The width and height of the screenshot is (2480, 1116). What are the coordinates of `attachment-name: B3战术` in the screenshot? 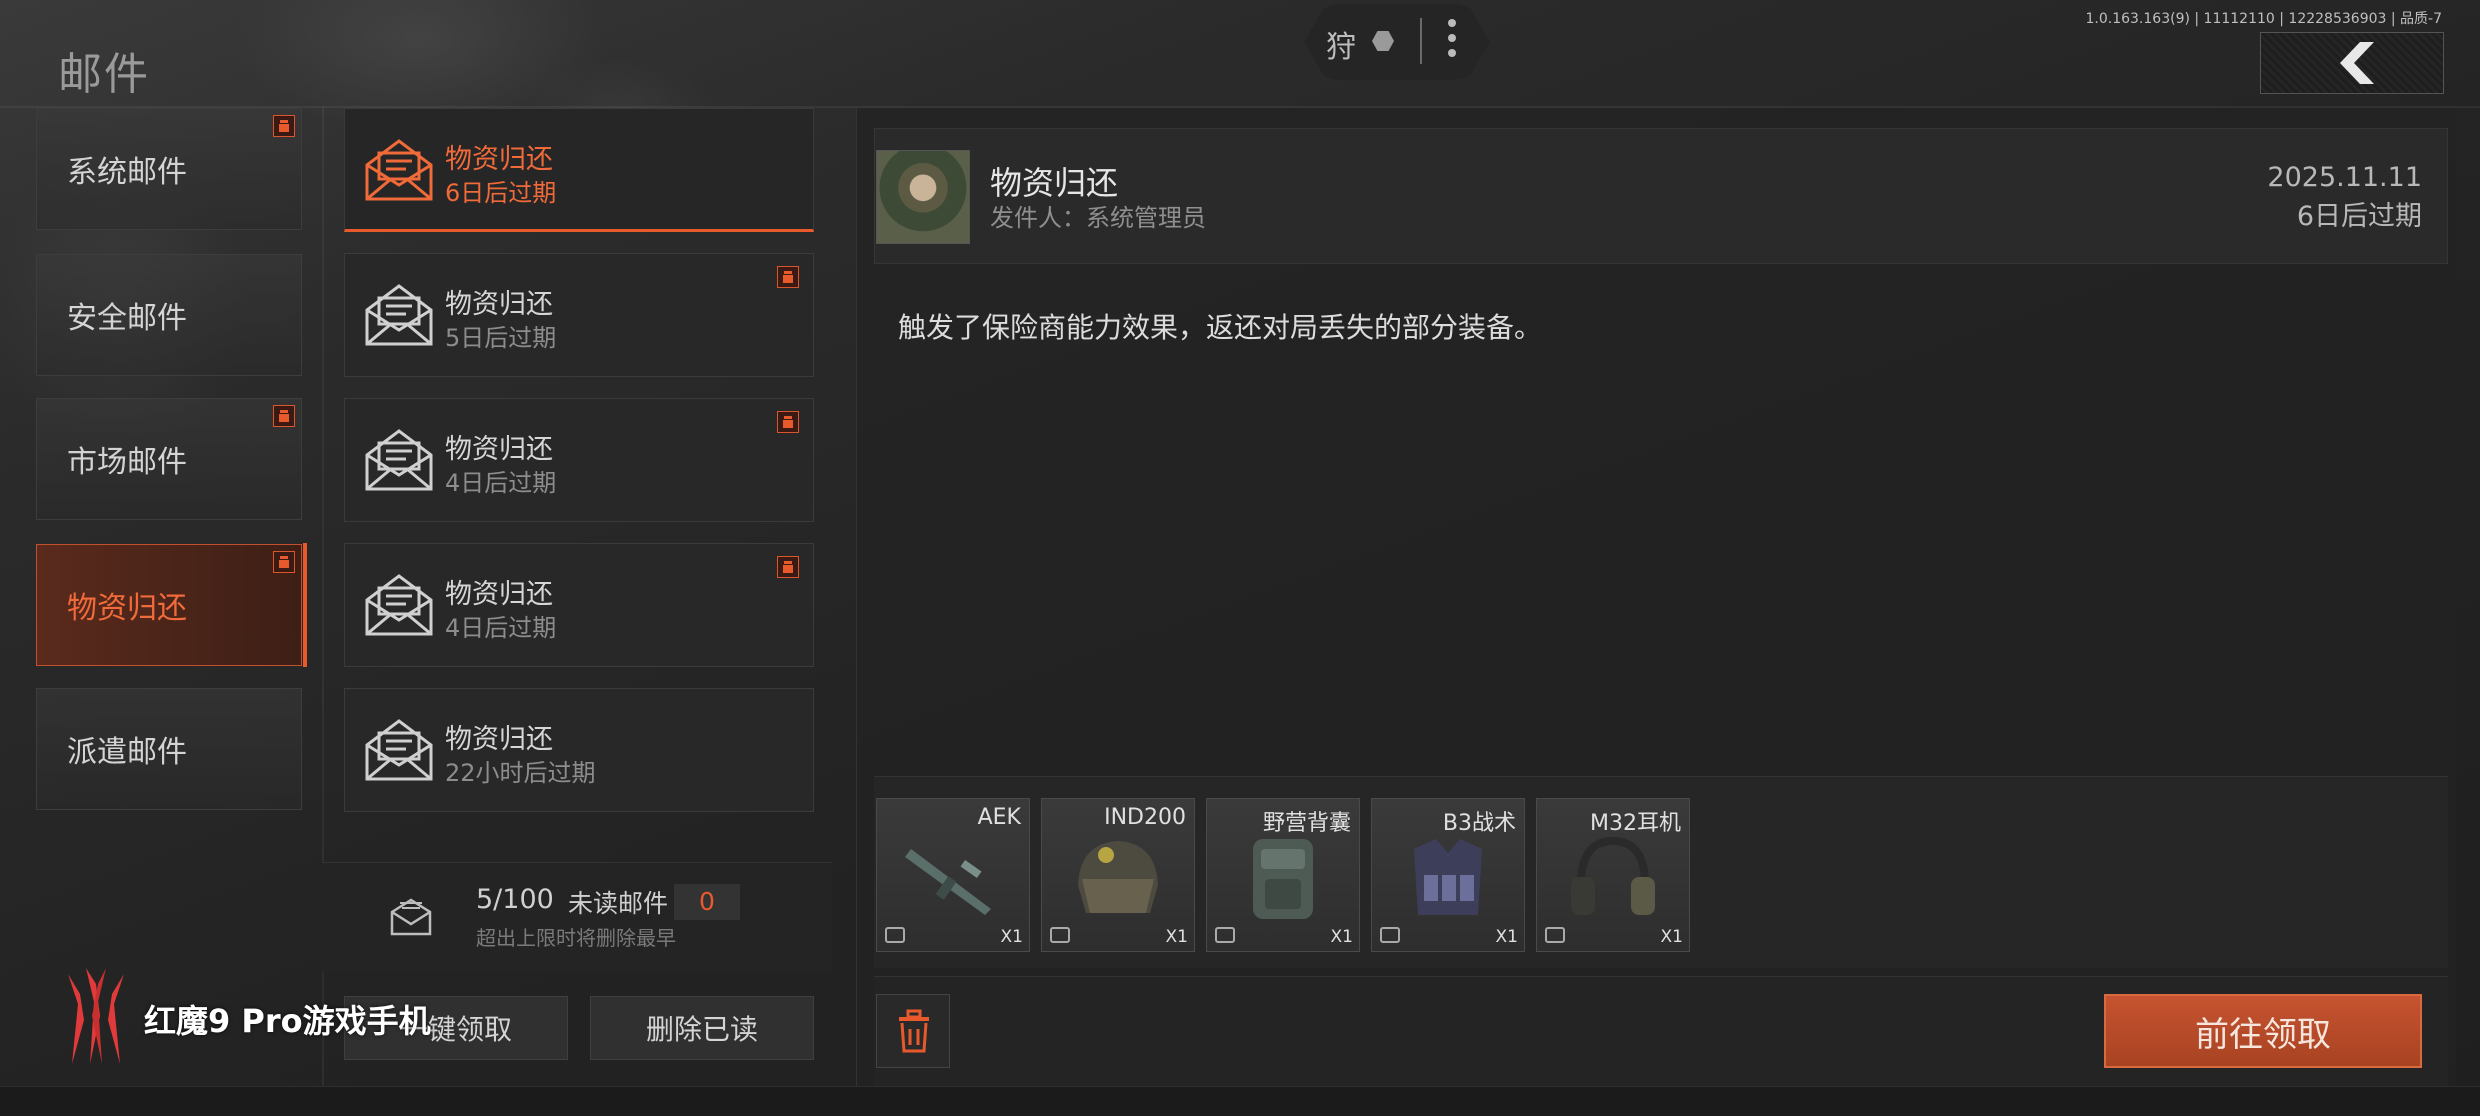 It's located at (1479, 823).